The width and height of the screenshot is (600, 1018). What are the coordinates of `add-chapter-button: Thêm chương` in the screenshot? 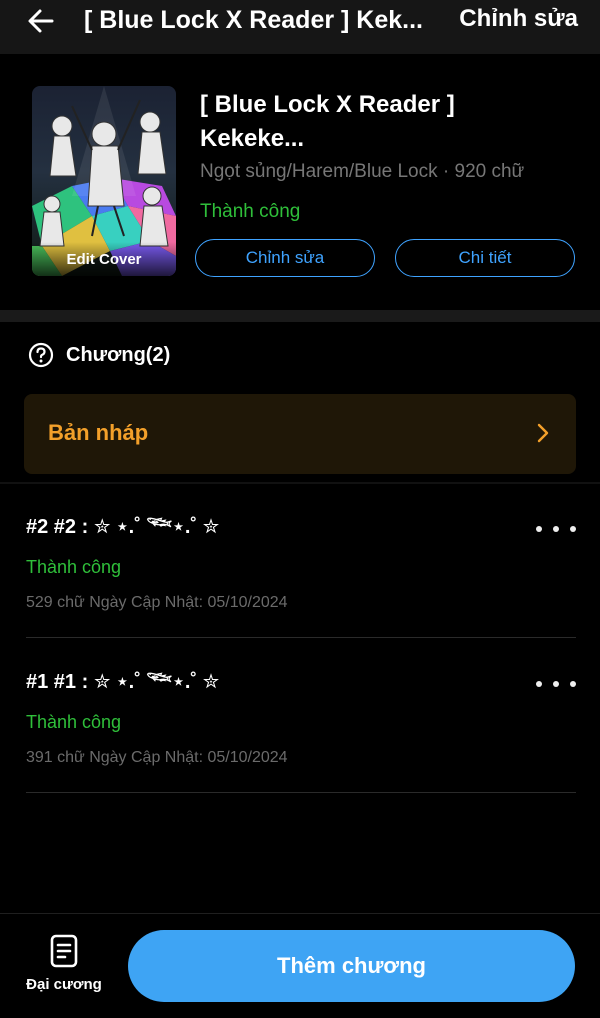 It's located at (351, 966).